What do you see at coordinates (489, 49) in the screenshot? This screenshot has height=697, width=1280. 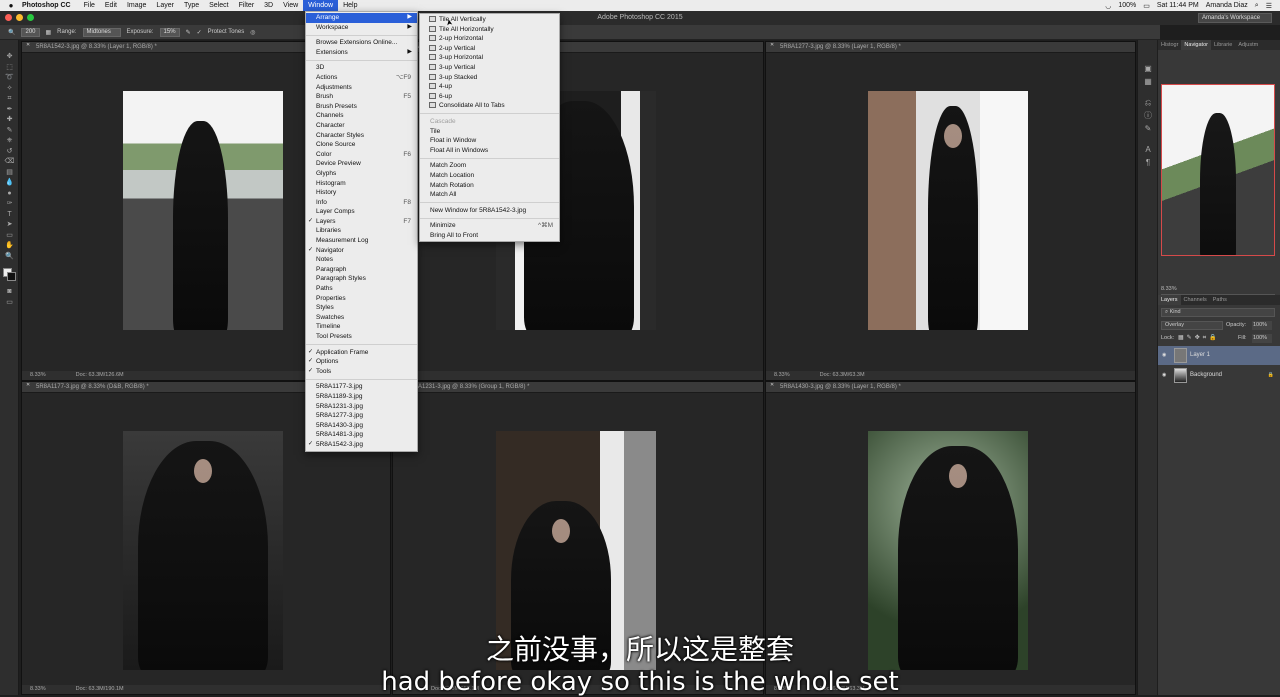 I see `arrange-item-2-up-vertical: 2-up Vertical` at bounding box center [489, 49].